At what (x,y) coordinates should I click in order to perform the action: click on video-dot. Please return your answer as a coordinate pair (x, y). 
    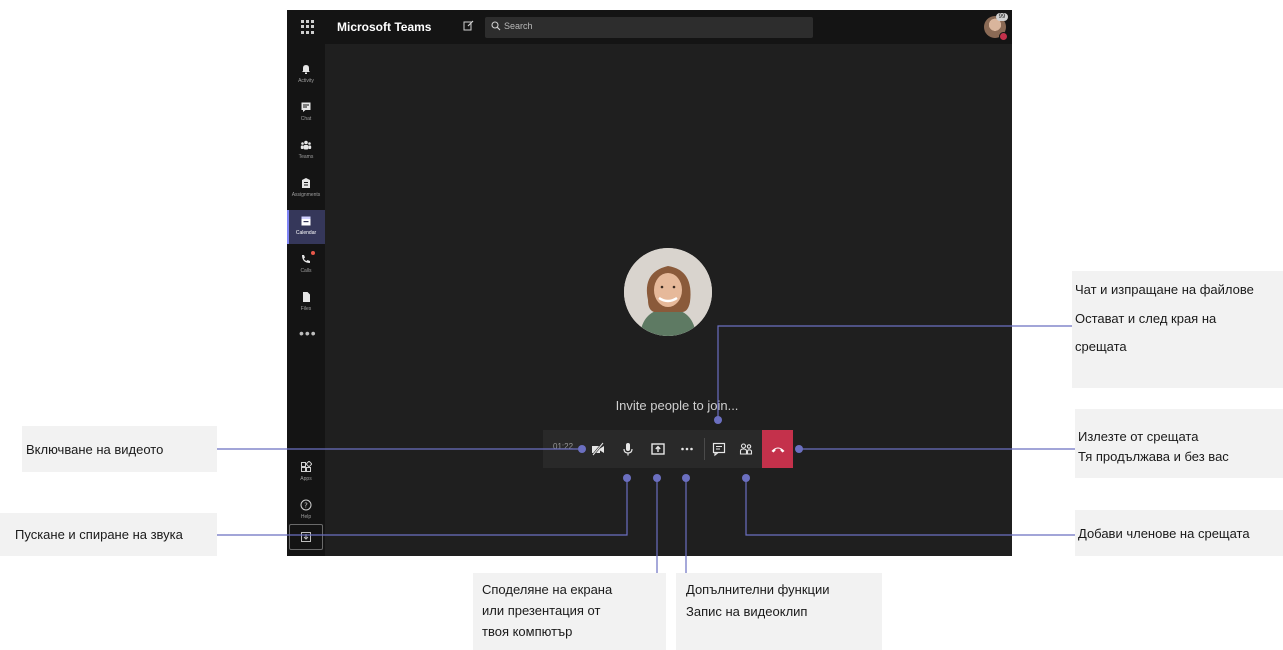
    Looking at the image, I should click on (582, 449).